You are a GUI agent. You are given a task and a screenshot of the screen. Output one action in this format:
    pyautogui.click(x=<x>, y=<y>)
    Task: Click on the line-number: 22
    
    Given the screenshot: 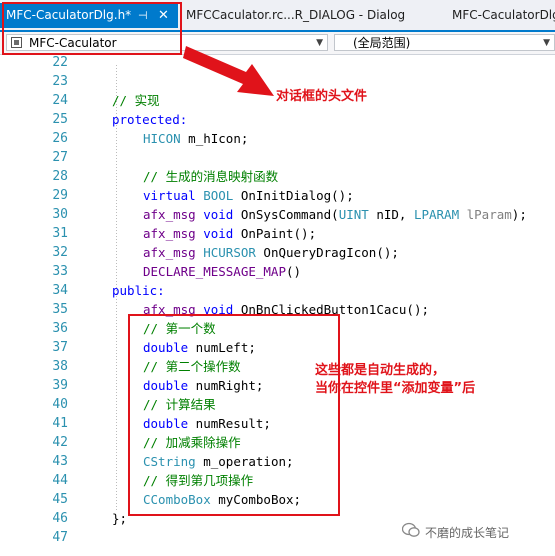 What is the action you would take?
    pyautogui.click(x=60, y=62)
    